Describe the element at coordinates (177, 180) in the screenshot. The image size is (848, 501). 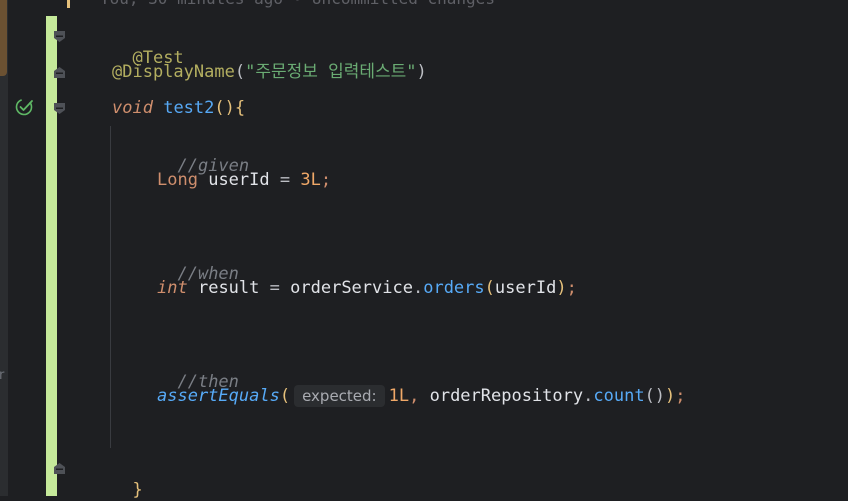
I see `type-token: Long` at that location.